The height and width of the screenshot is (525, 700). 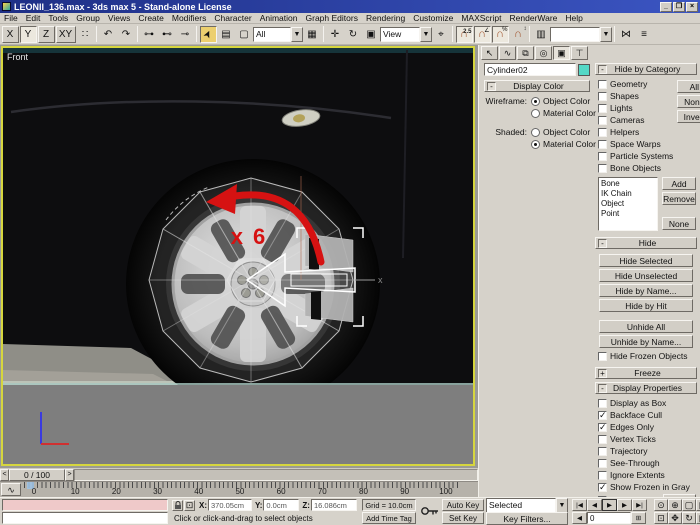 I want to click on checkbox-edges-only, so click(x=602, y=427).